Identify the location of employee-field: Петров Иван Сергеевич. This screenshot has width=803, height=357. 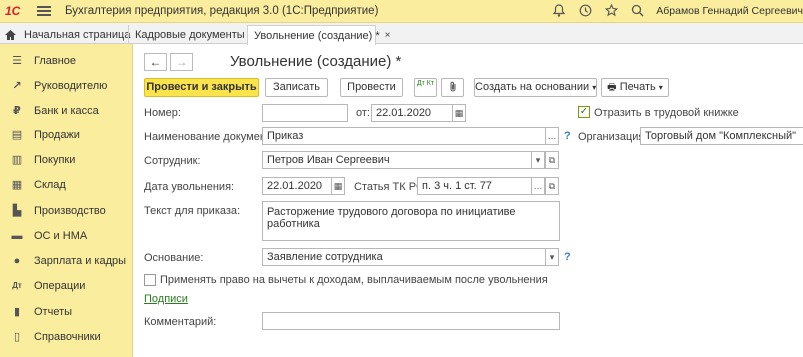
(397, 160).